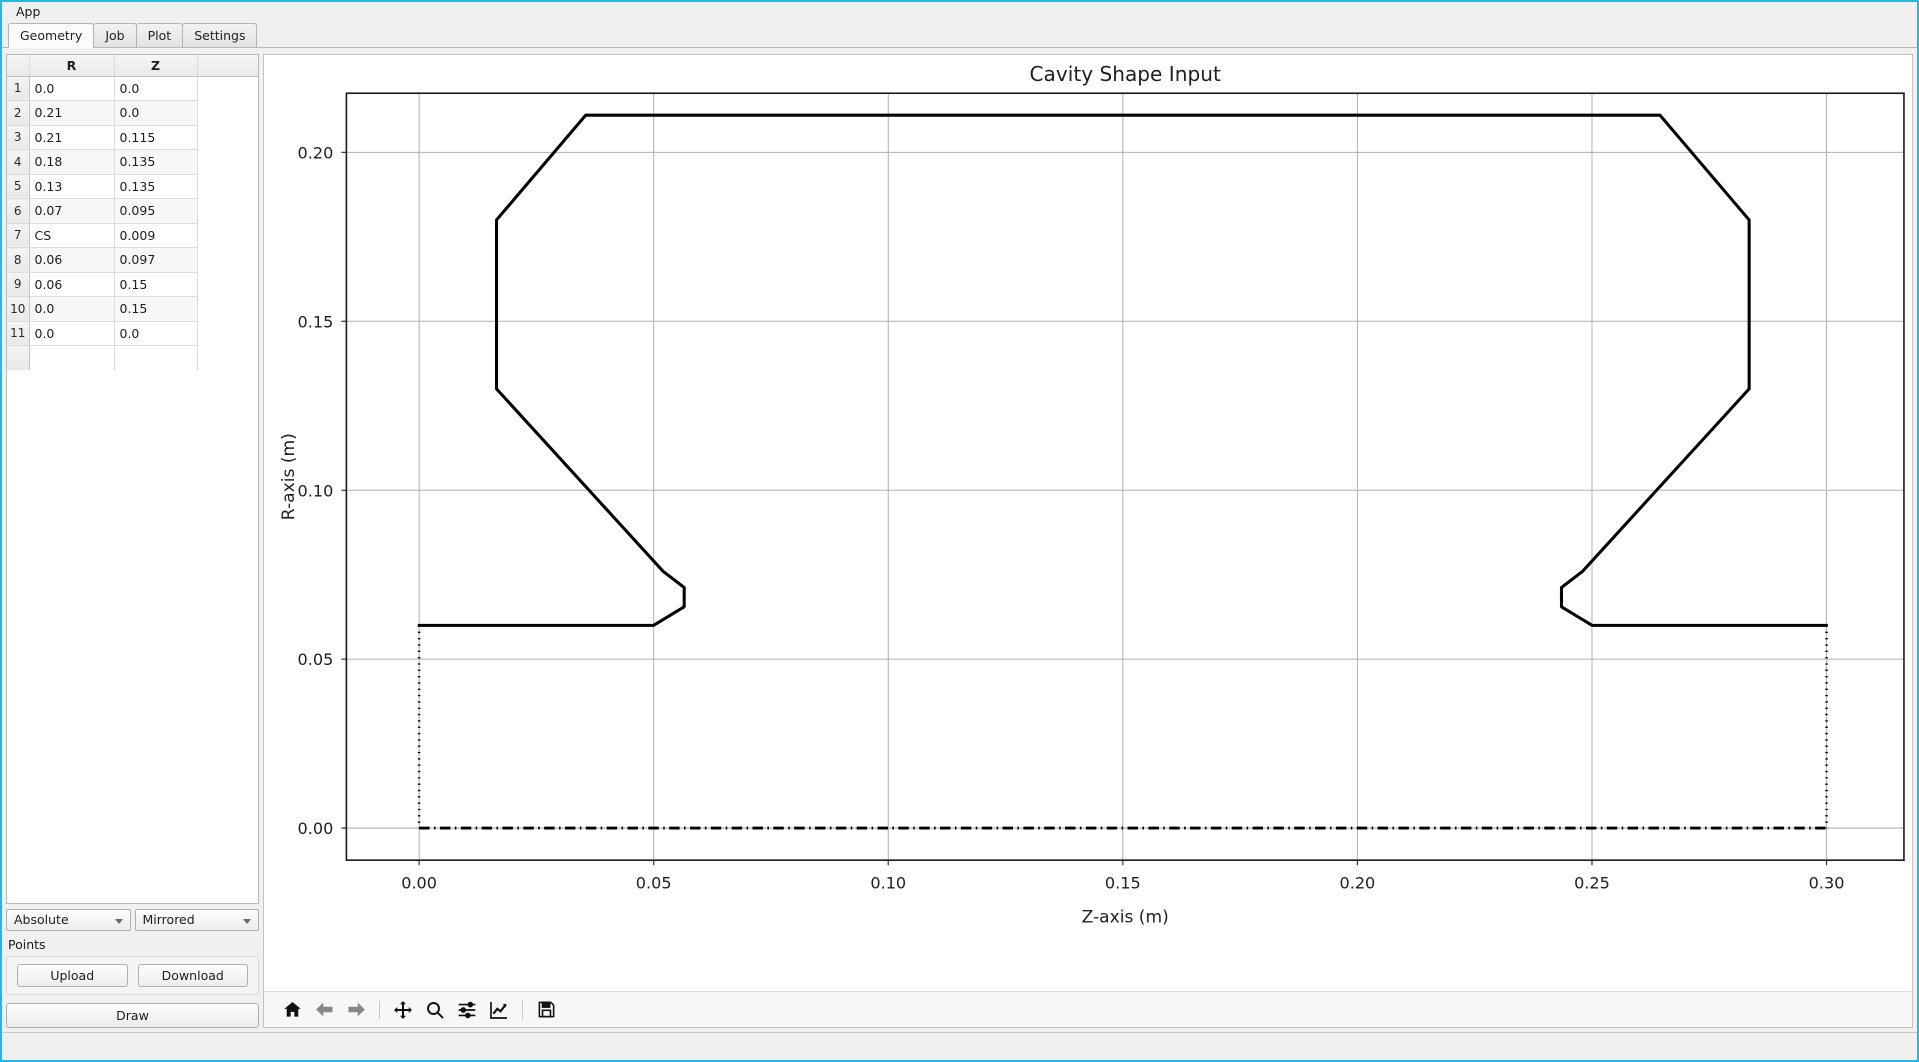 The height and width of the screenshot is (1062, 1919). What do you see at coordinates (132, 975) in the screenshot?
I see `points-io-group: Upload Download` at bounding box center [132, 975].